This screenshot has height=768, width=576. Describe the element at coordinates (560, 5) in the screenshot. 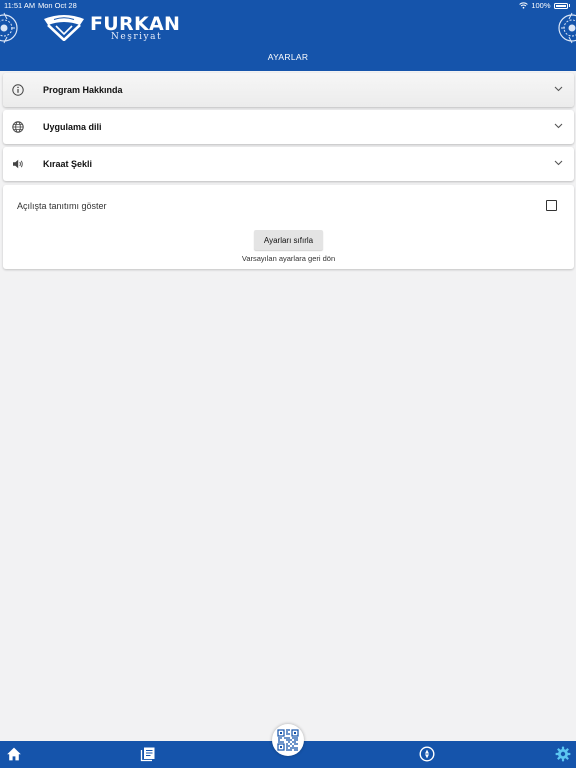

I see `battery-icon` at that location.